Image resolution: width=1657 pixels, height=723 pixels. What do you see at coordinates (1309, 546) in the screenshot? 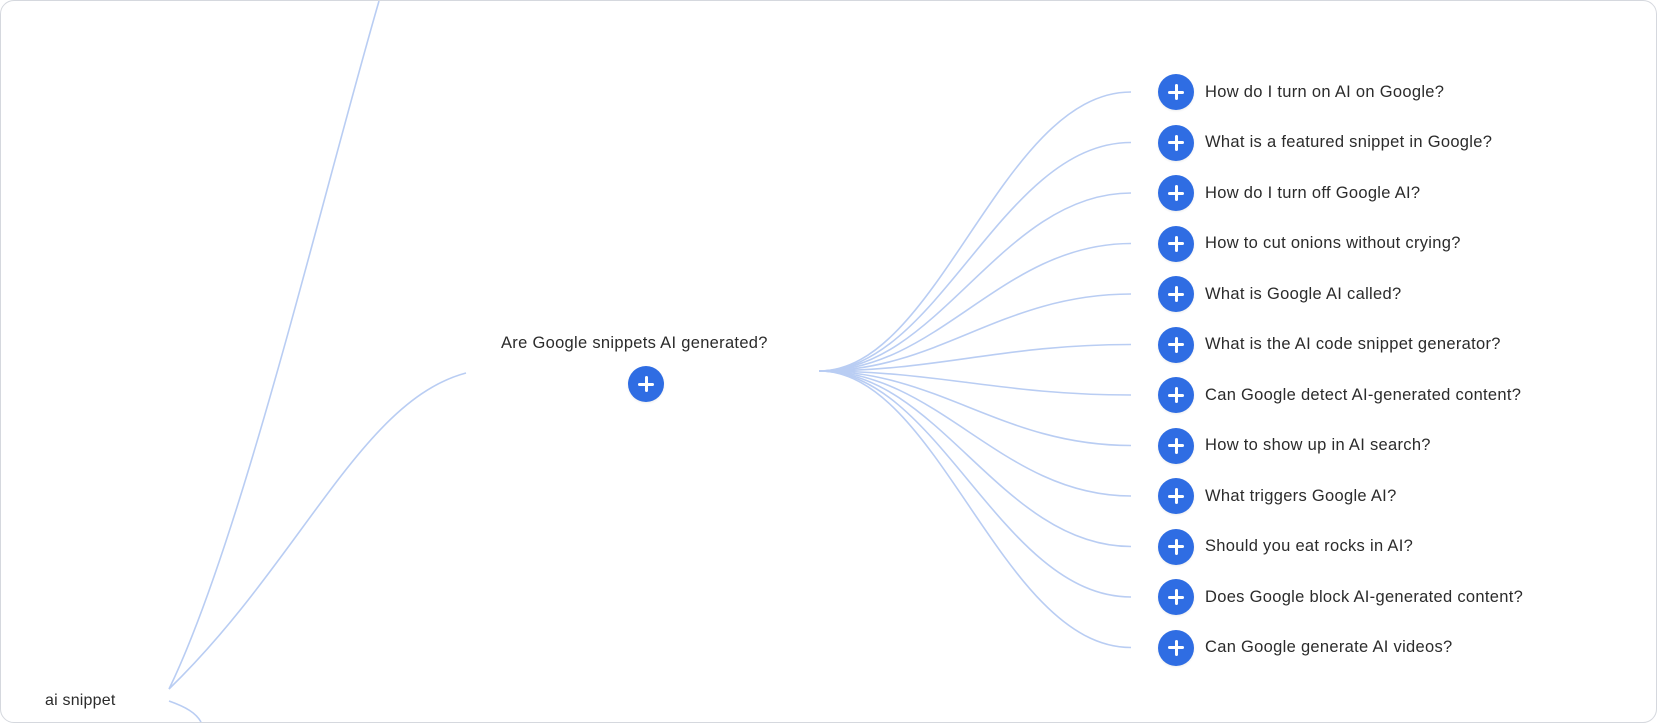
I see `child-node-label: Should you eat rocks in AI?` at bounding box center [1309, 546].